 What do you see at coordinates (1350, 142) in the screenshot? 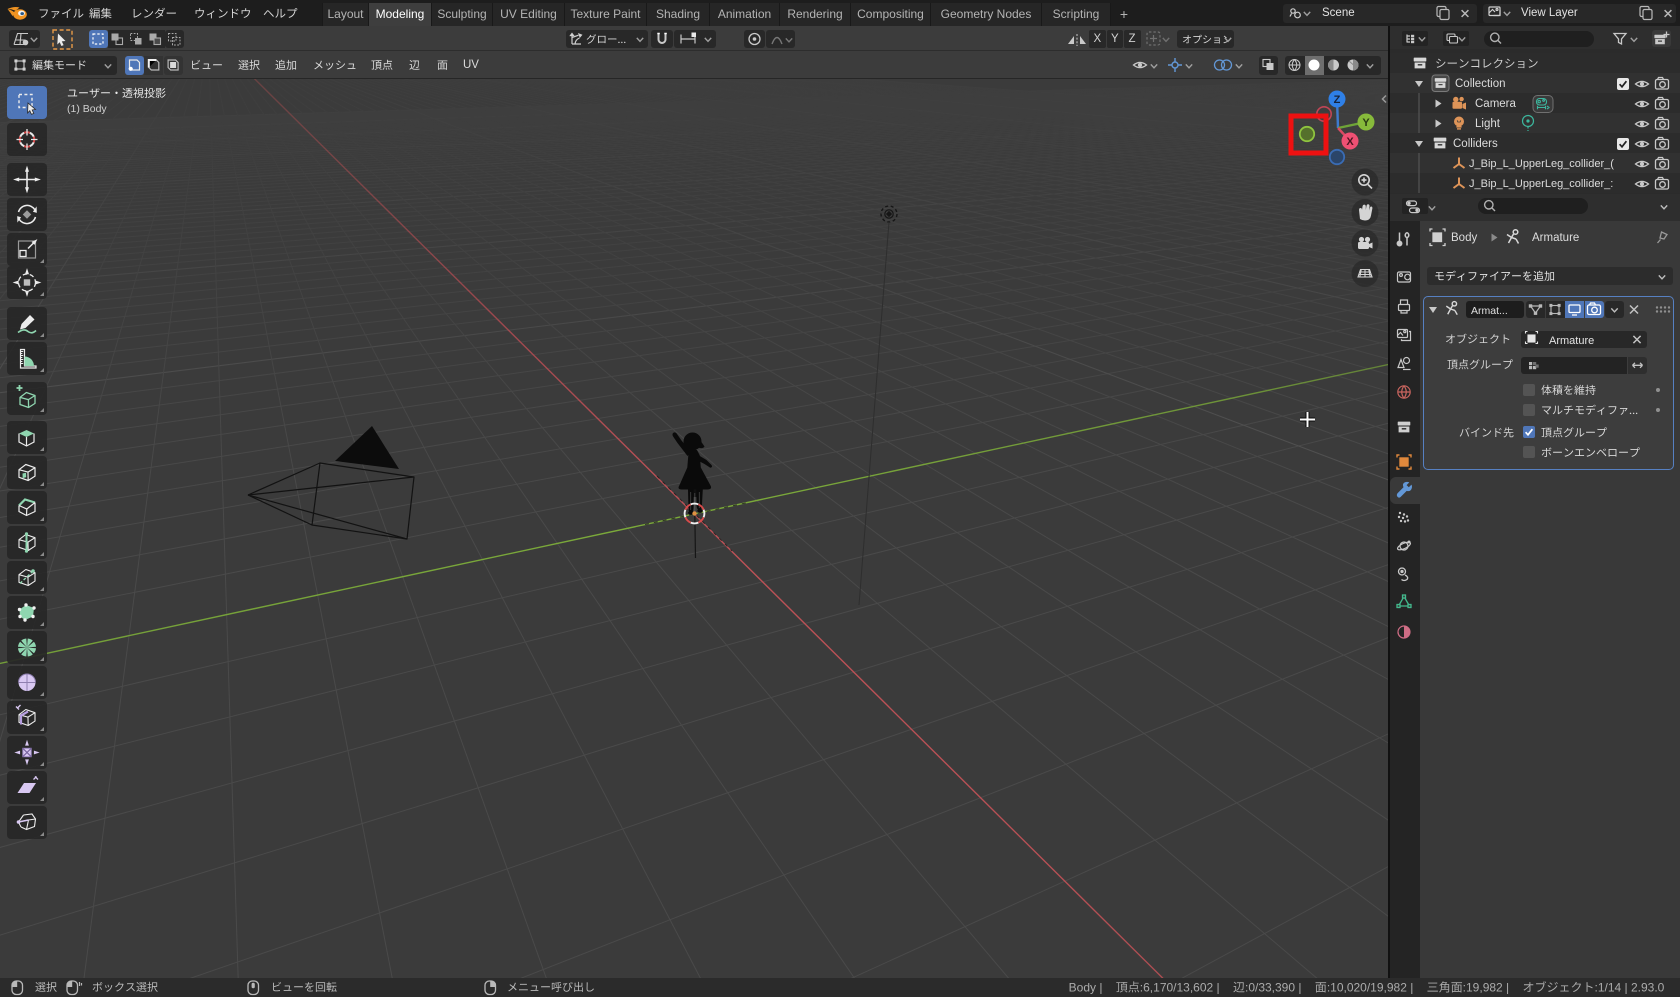
I see `svg-text: X` at bounding box center [1350, 142].